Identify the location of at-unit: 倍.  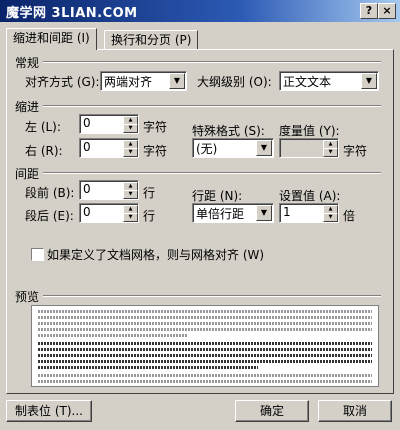
(349, 216).